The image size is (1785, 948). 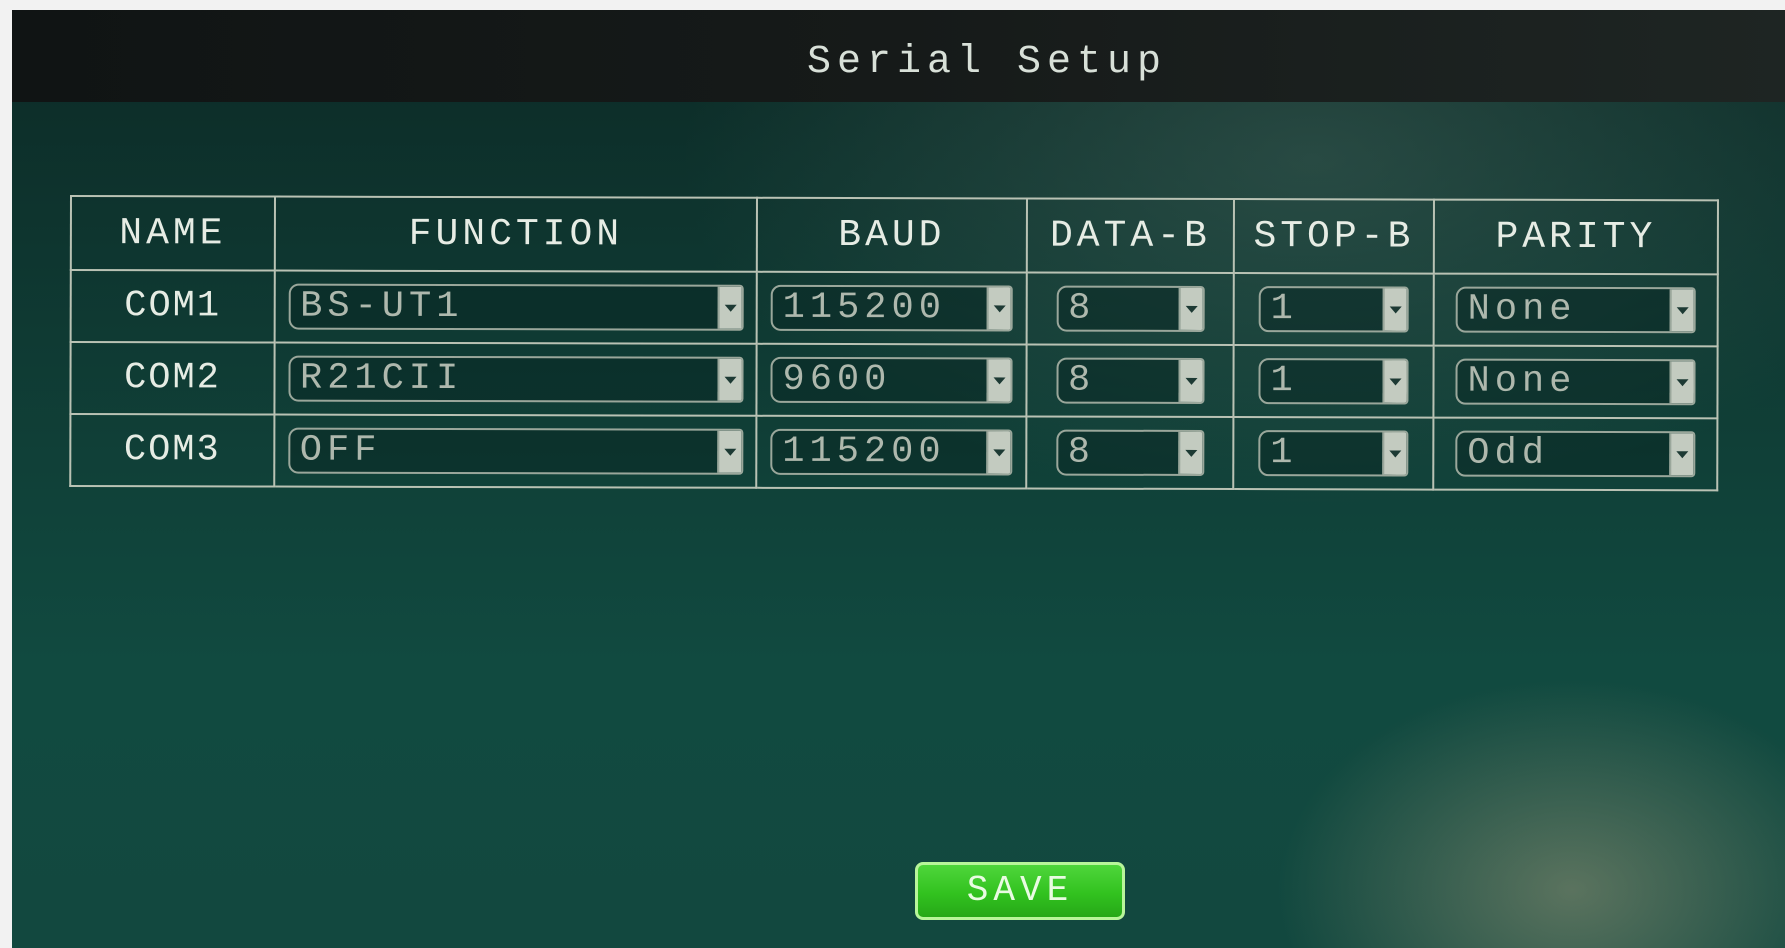 What do you see at coordinates (987, 62) in the screenshot?
I see `page-title: Serial Setup` at bounding box center [987, 62].